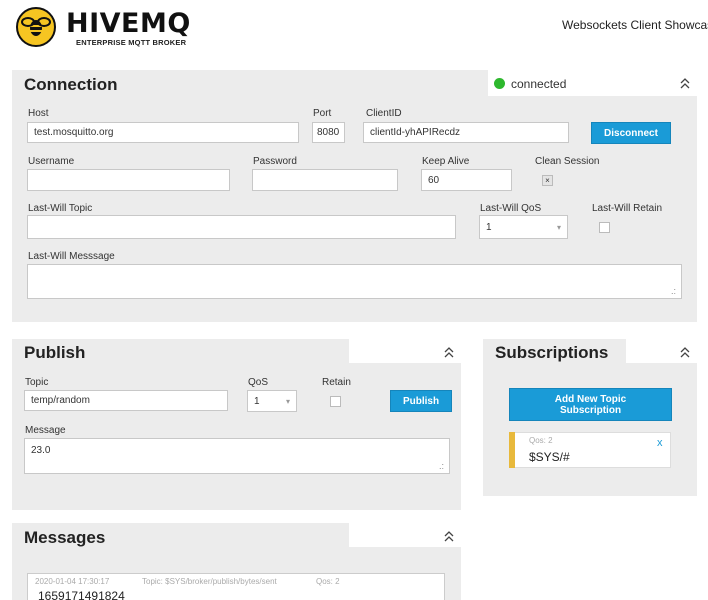  I want to click on lastwill-qos-label: Last-Will QoS, so click(511, 208).